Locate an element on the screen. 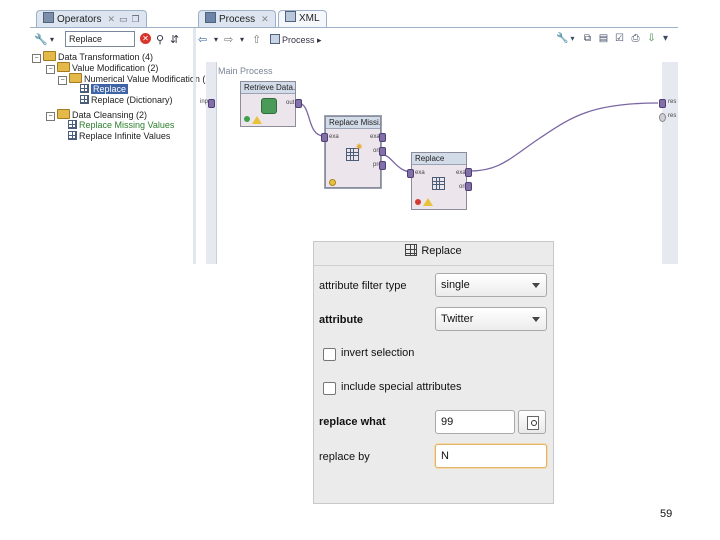 The image size is (720, 540). replace-missing-pre-port is located at coordinates (382, 165).